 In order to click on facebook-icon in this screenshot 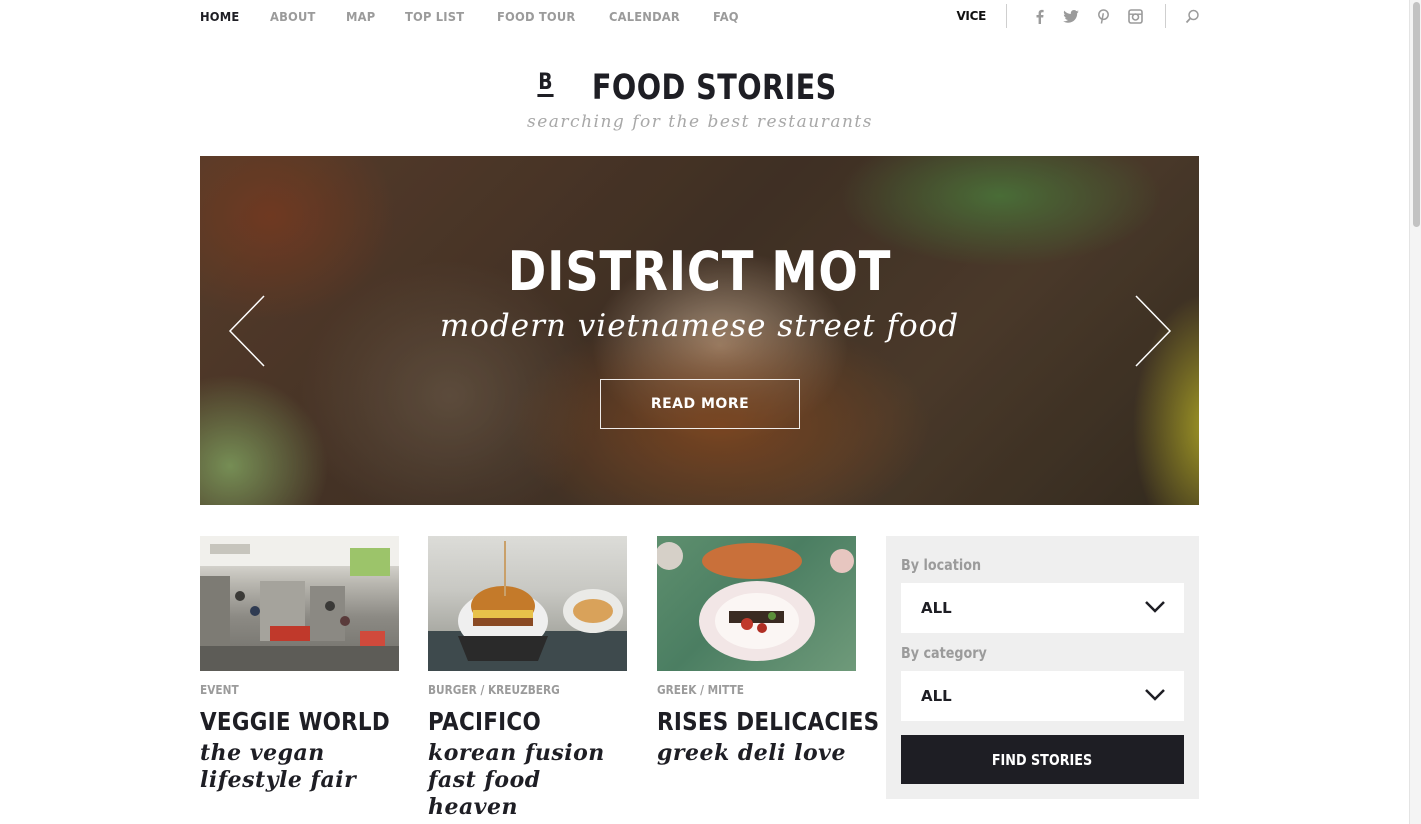, I will do `click(1039, 16)`.